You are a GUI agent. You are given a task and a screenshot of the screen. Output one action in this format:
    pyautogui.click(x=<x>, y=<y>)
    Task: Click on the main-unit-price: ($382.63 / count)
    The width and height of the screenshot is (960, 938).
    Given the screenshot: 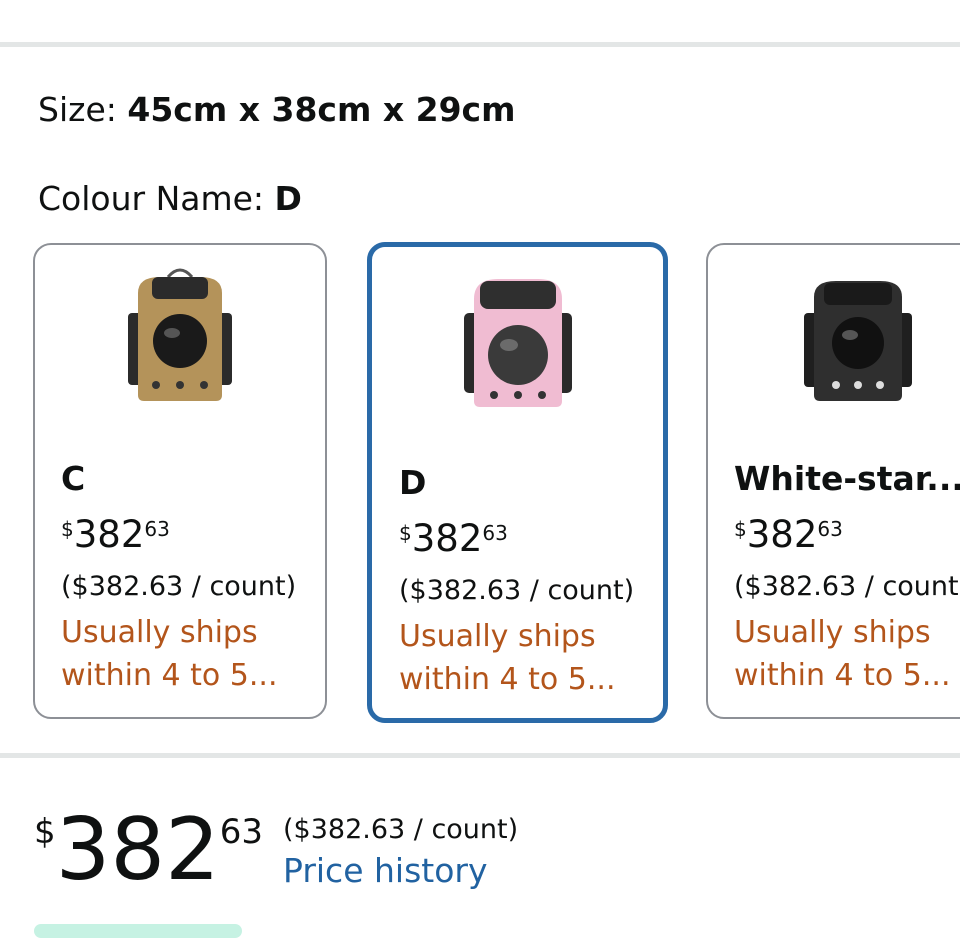 What is the action you would take?
    pyautogui.click(x=401, y=829)
    